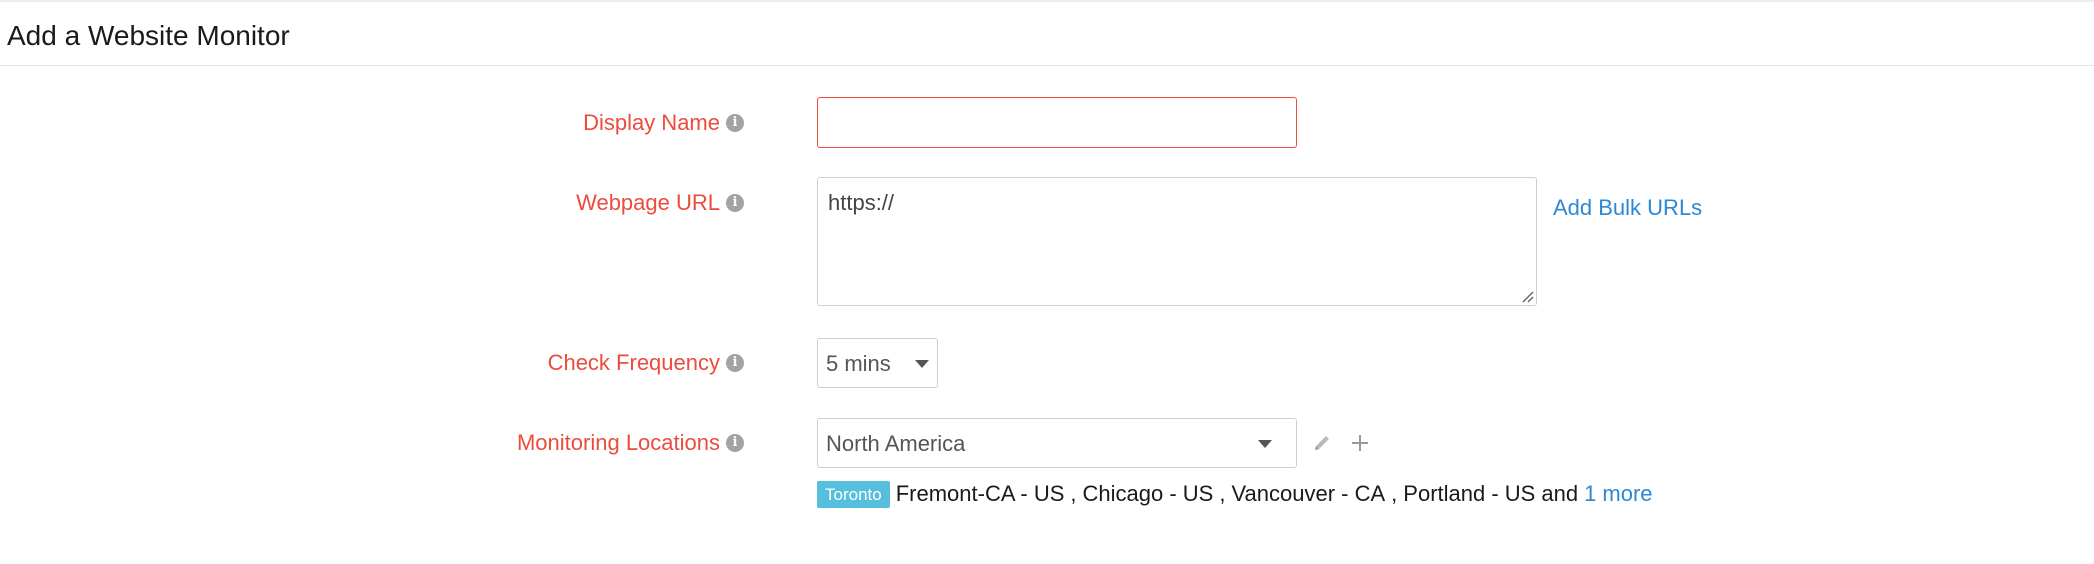 The height and width of the screenshot is (564, 2094). What do you see at coordinates (1057, 122) in the screenshot?
I see `display-name-input` at bounding box center [1057, 122].